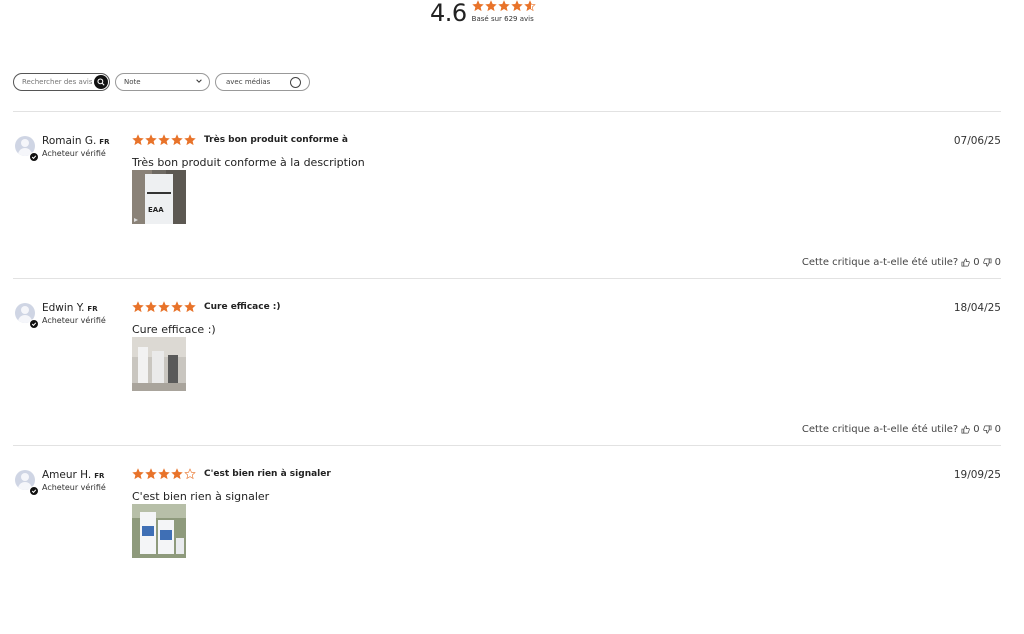  What do you see at coordinates (276, 140) in the screenshot?
I see `review-title: Très bon produit conforme à` at bounding box center [276, 140].